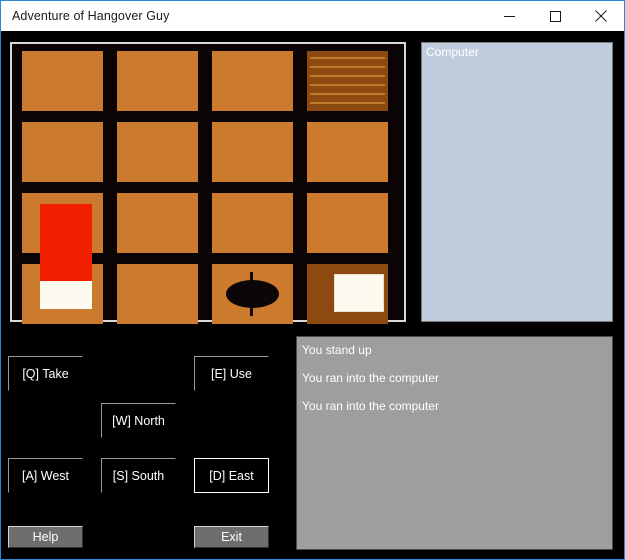  I want to click on south-button: [S] South, so click(138, 475).